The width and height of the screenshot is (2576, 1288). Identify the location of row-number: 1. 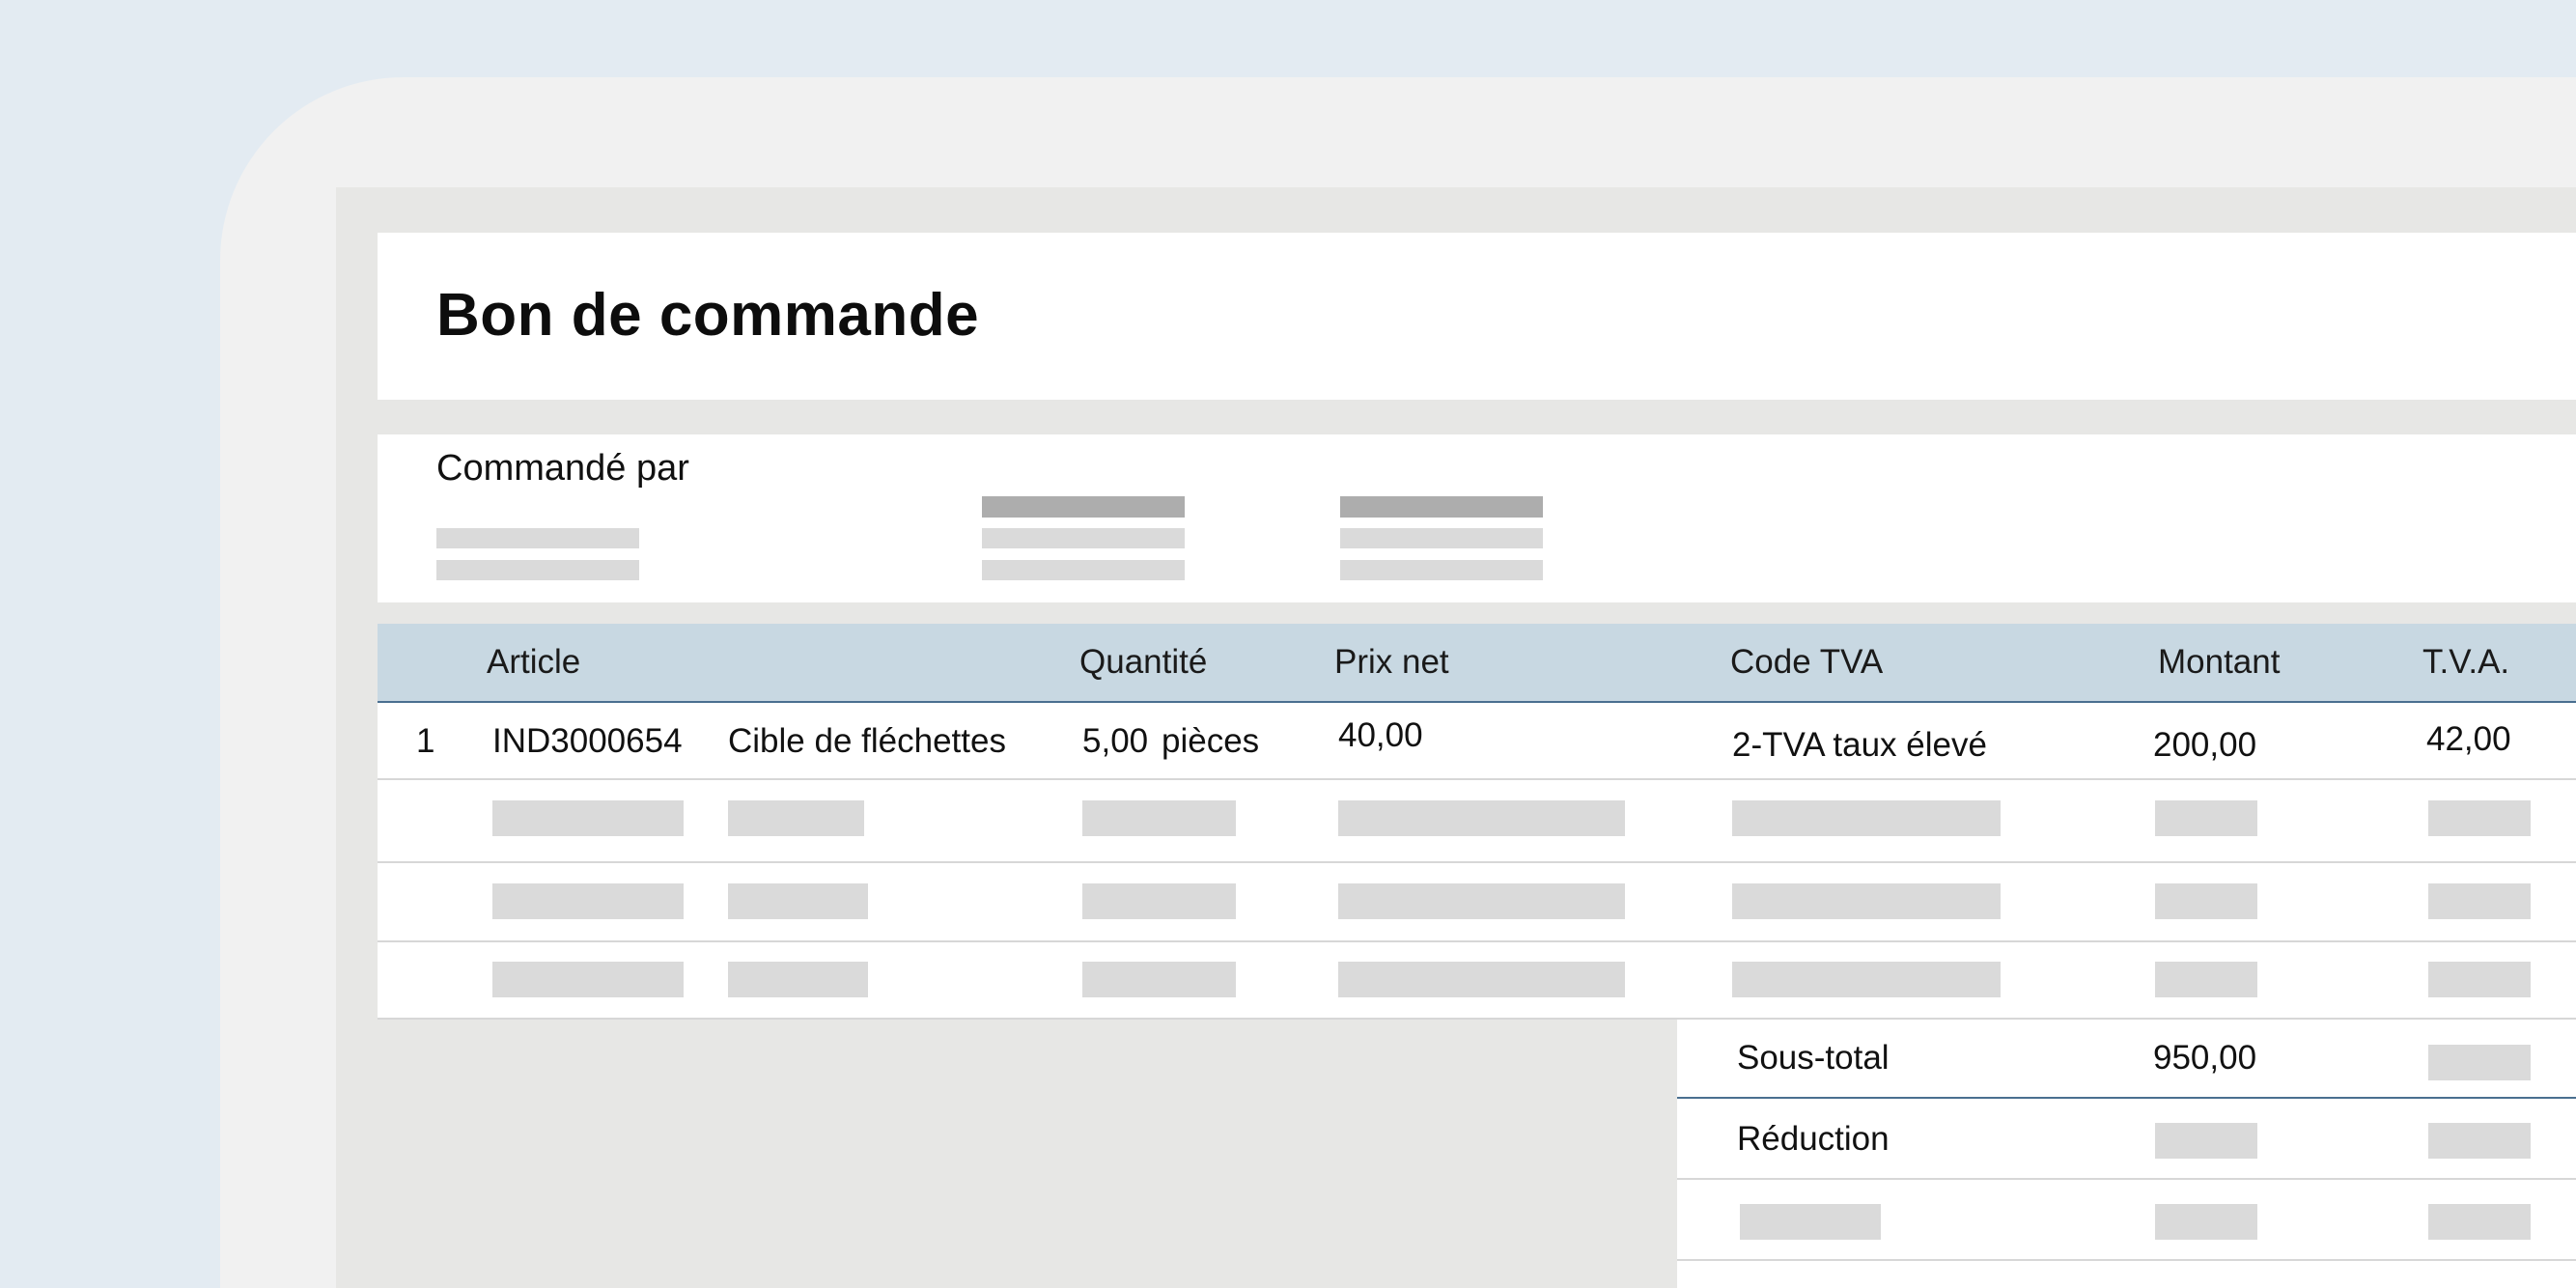
(426, 741).